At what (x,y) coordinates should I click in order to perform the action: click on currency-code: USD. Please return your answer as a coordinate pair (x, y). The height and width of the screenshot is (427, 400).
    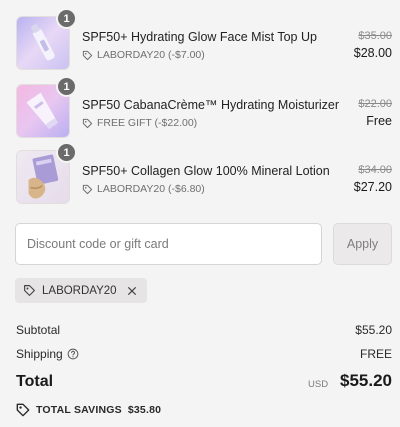
    Looking at the image, I should click on (318, 384).